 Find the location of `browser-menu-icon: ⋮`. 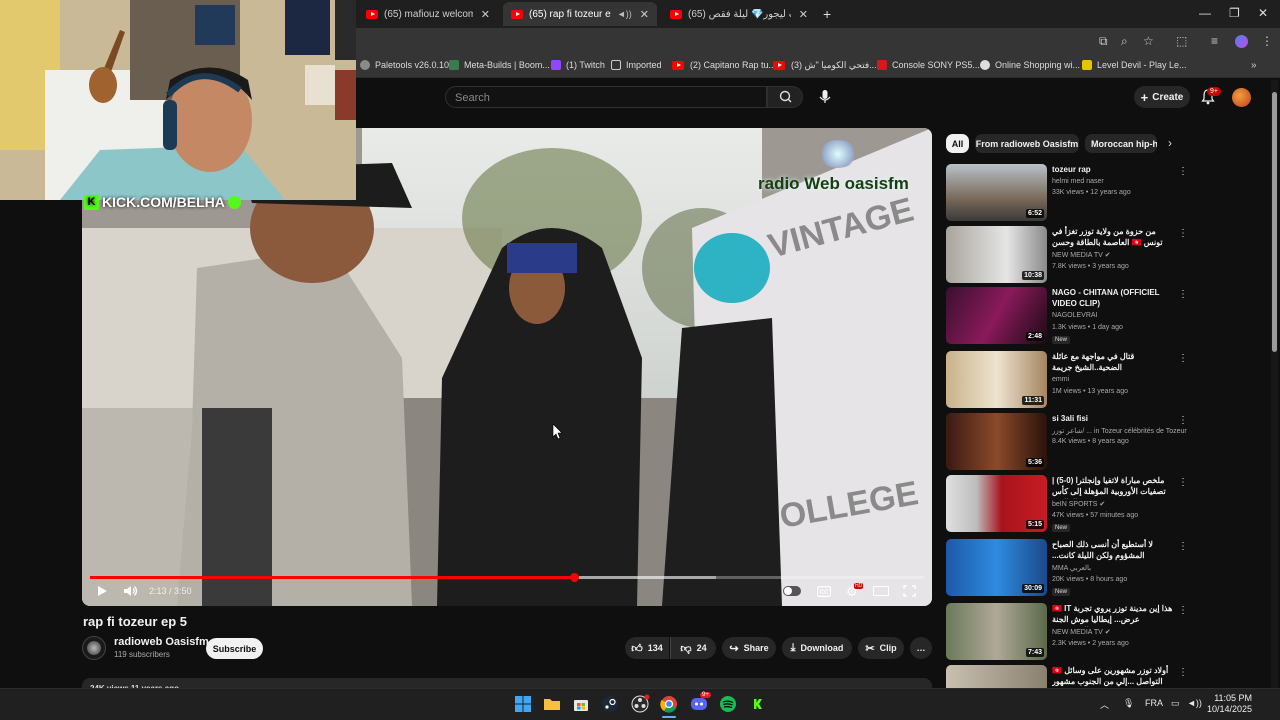

browser-menu-icon: ⋮ is located at coordinates (1267, 41).